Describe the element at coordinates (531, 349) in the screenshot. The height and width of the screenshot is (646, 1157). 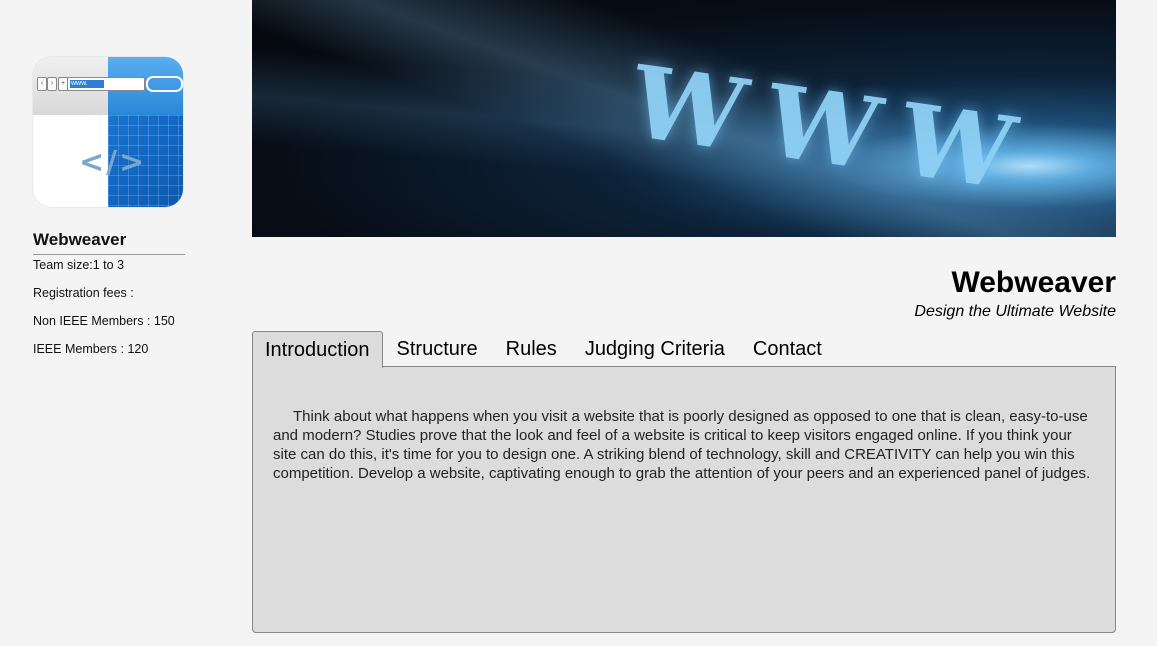
I see `tab-rules: Rules` at that location.